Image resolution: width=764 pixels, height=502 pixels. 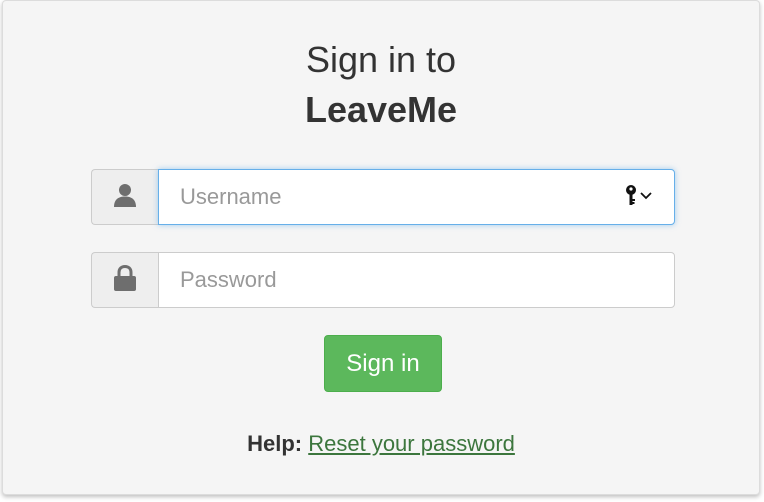 I want to click on app-name: LeaveMe, so click(x=381, y=109).